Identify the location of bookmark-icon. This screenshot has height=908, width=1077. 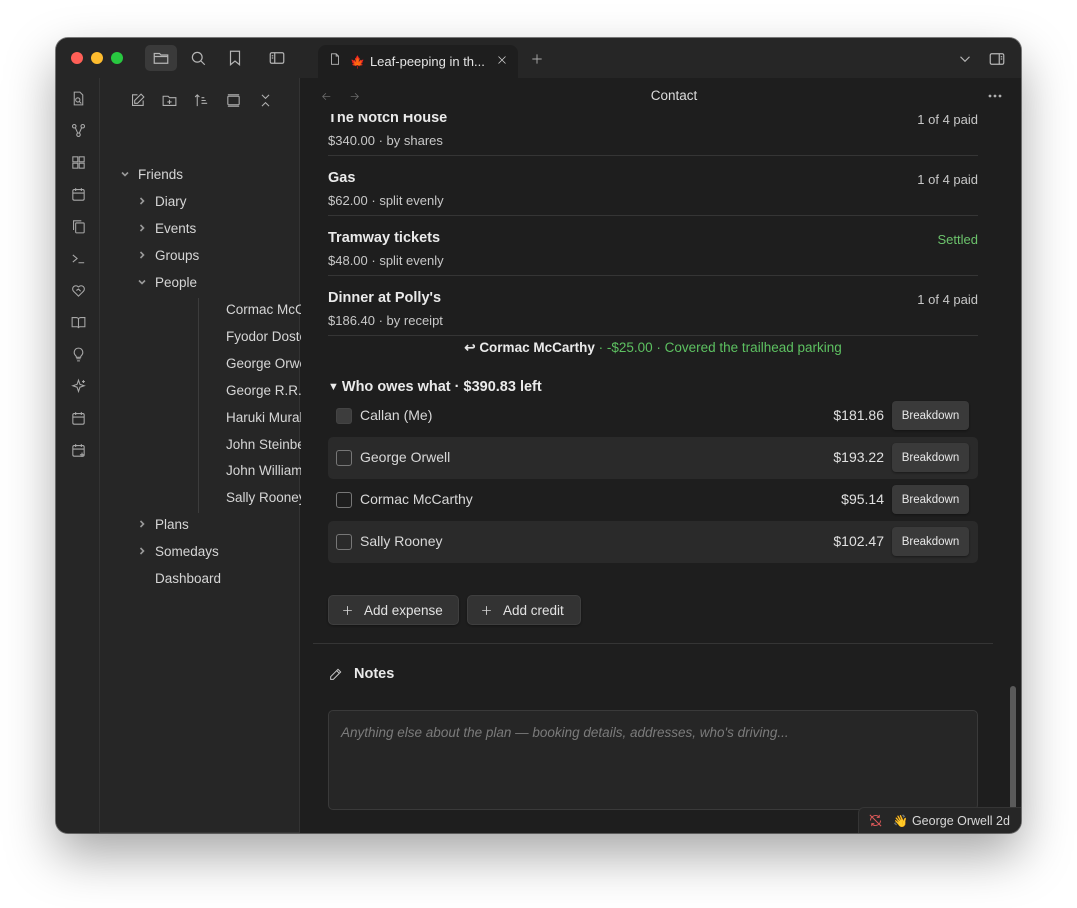
(235, 58).